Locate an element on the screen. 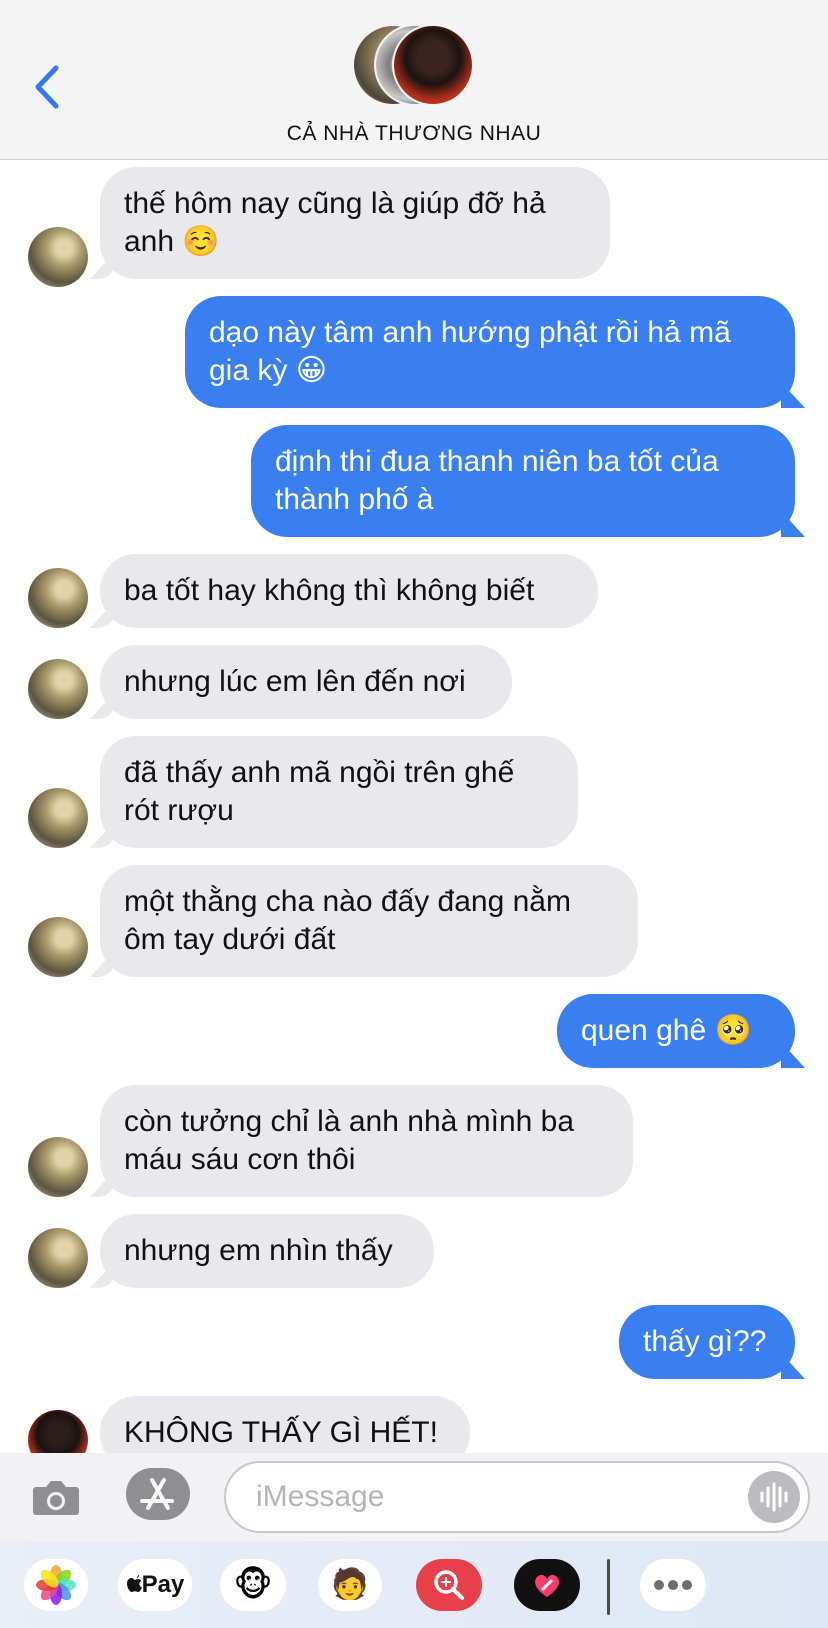 The height and width of the screenshot is (1628, 828). sent-message-bubble: thấy gì?? is located at coordinates (707, 1342).